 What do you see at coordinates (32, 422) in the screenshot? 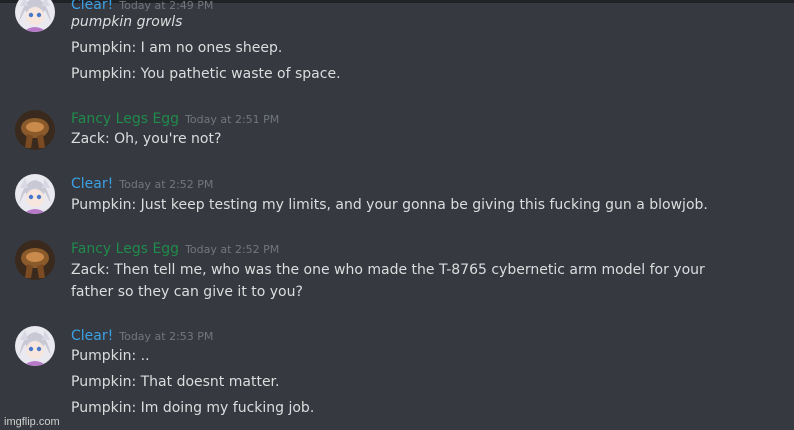
I see `imgflip-watermark: imgflip.com` at bounding box center [32, 422].